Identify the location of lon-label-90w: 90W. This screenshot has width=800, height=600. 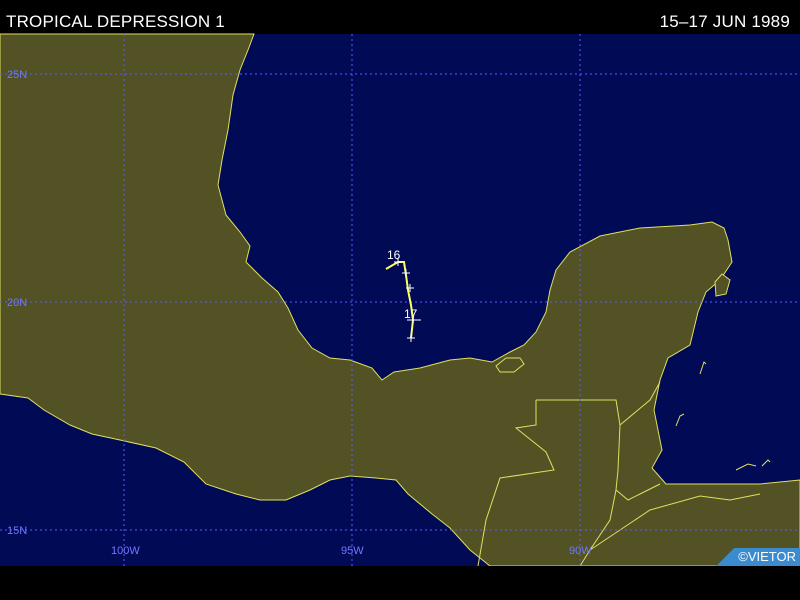
(580, 551).